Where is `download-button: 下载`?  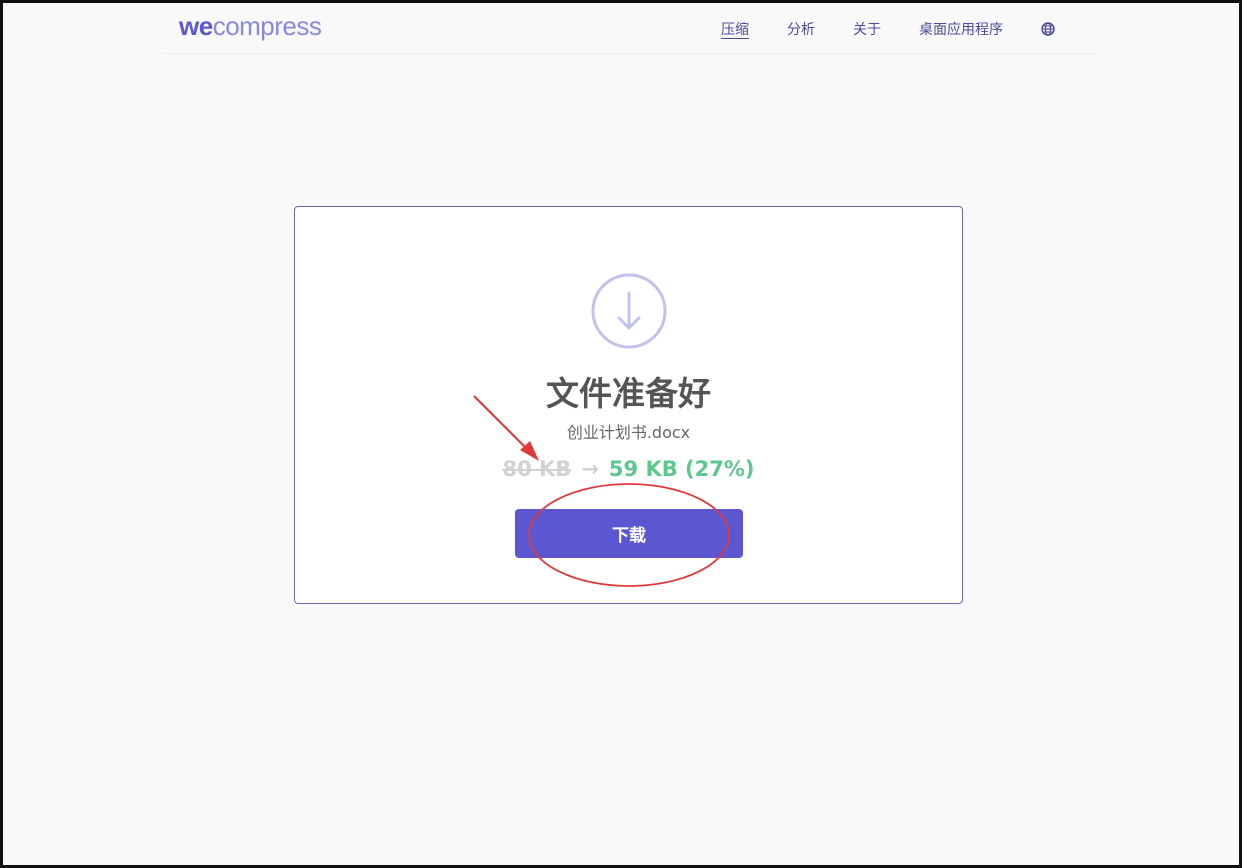 download-button: 下载 is located at coordinates (629, 533).